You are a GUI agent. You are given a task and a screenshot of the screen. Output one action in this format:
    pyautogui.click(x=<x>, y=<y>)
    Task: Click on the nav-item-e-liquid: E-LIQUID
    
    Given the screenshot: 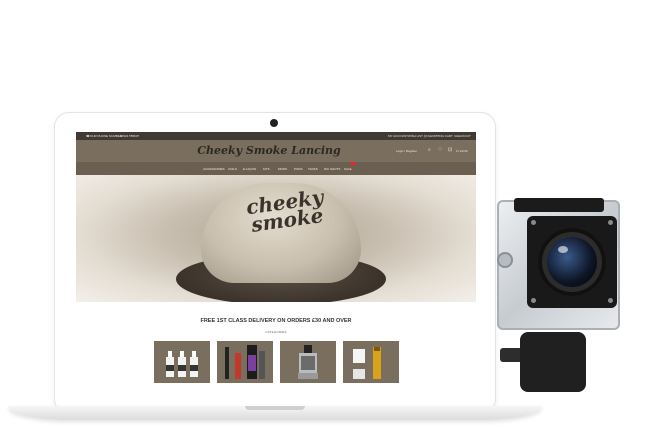 What is the action you would take?
    pyautogui.click(x=249, y=169)
    